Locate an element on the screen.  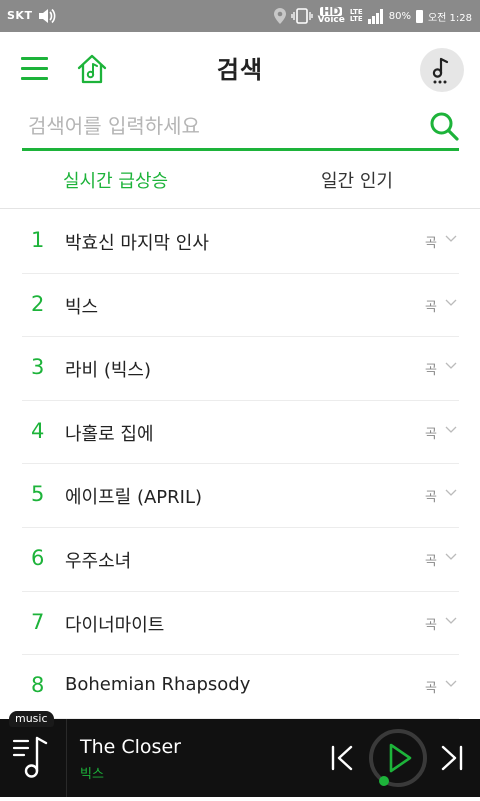
signal-icon is located at coordinates (375, 16).